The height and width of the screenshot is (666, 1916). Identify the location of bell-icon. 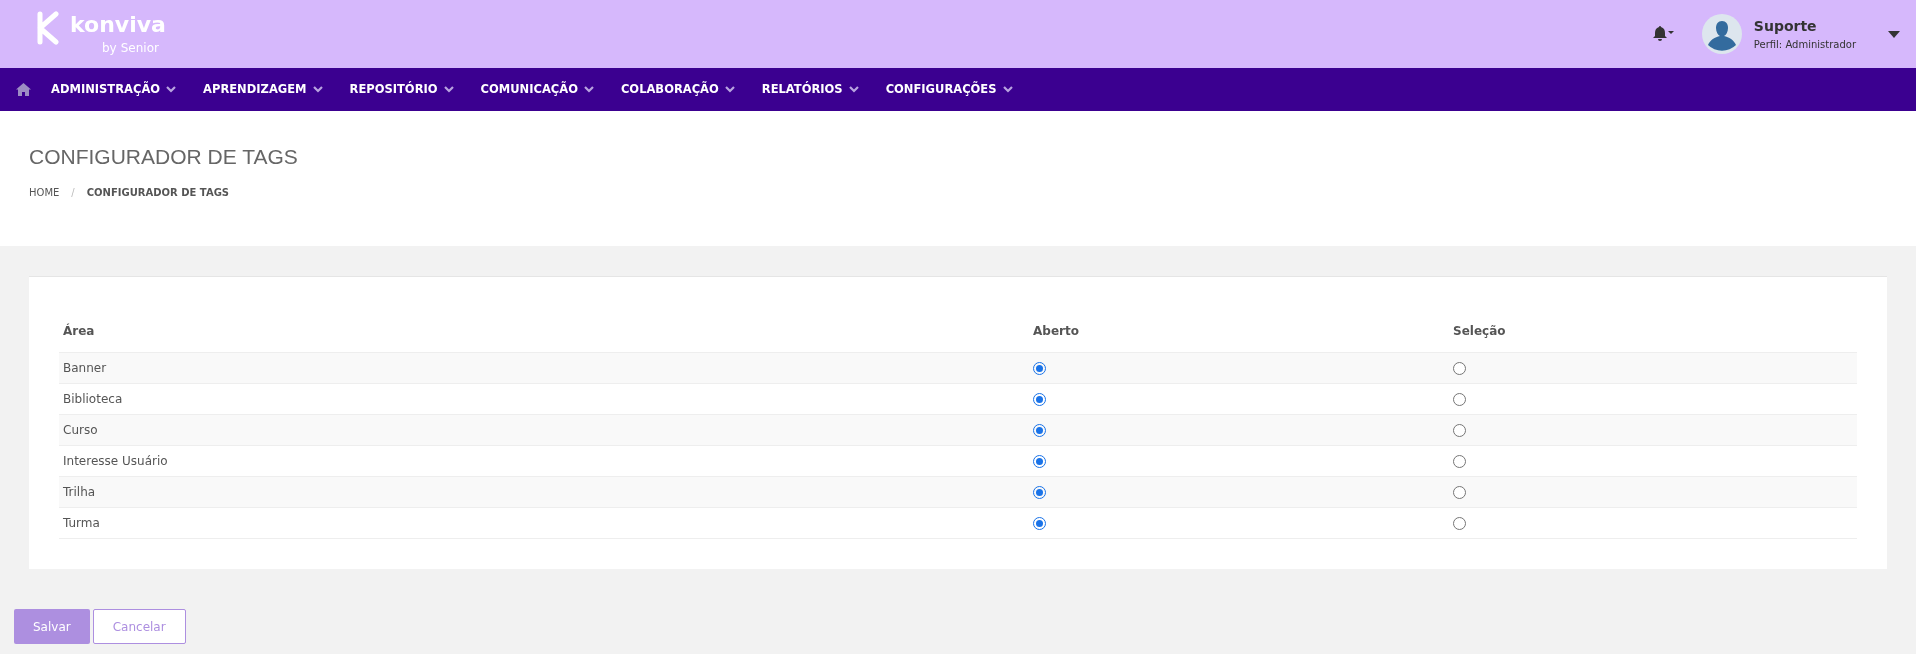
(1662, 34).